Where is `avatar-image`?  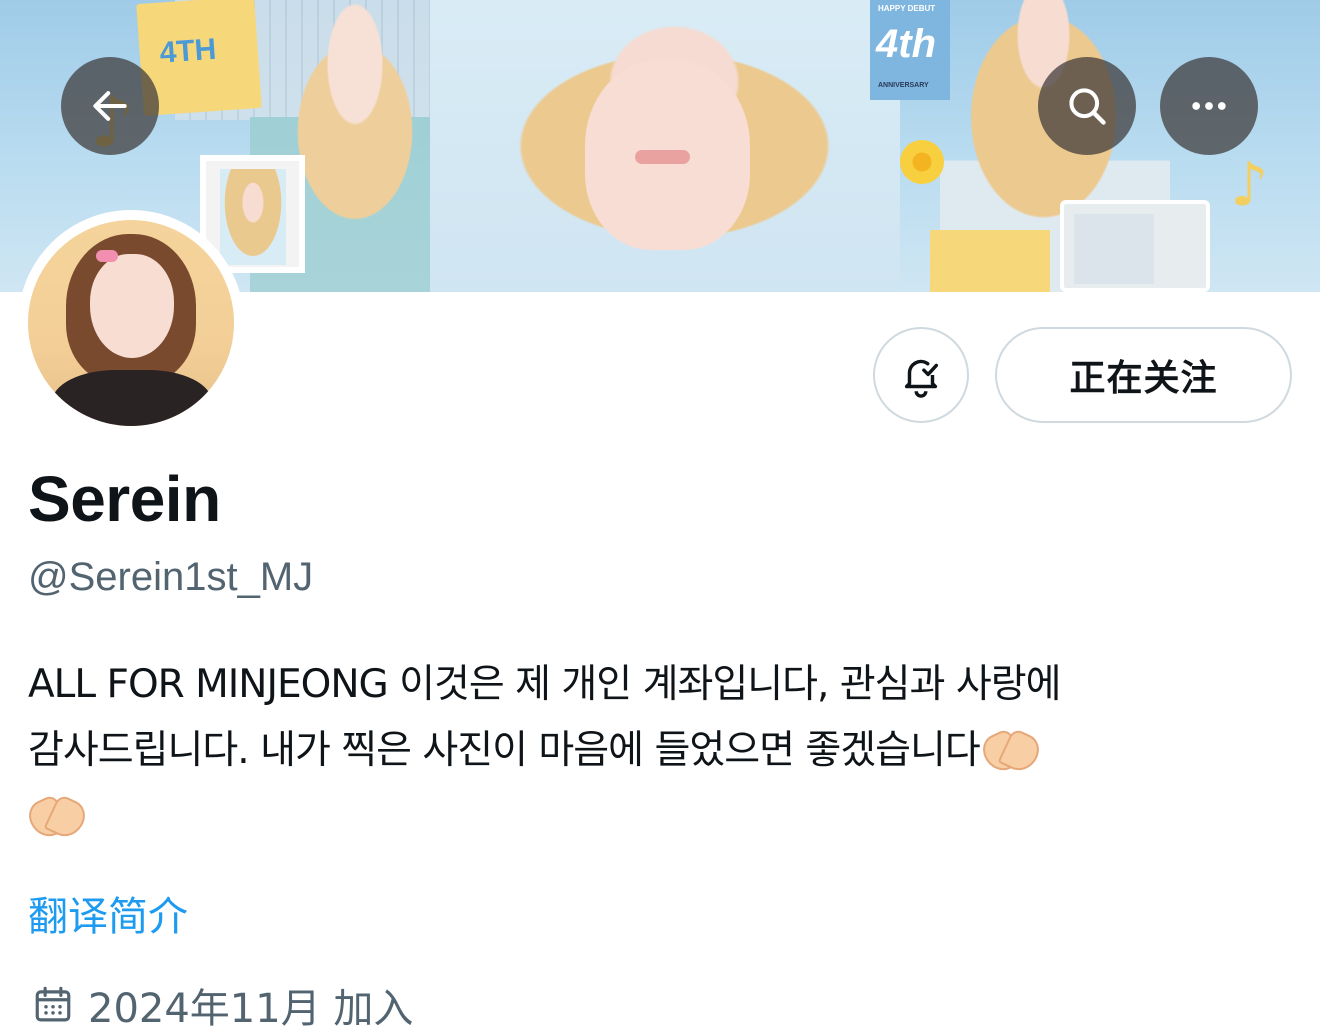
avatar-image is located at coordinates (131, 323).